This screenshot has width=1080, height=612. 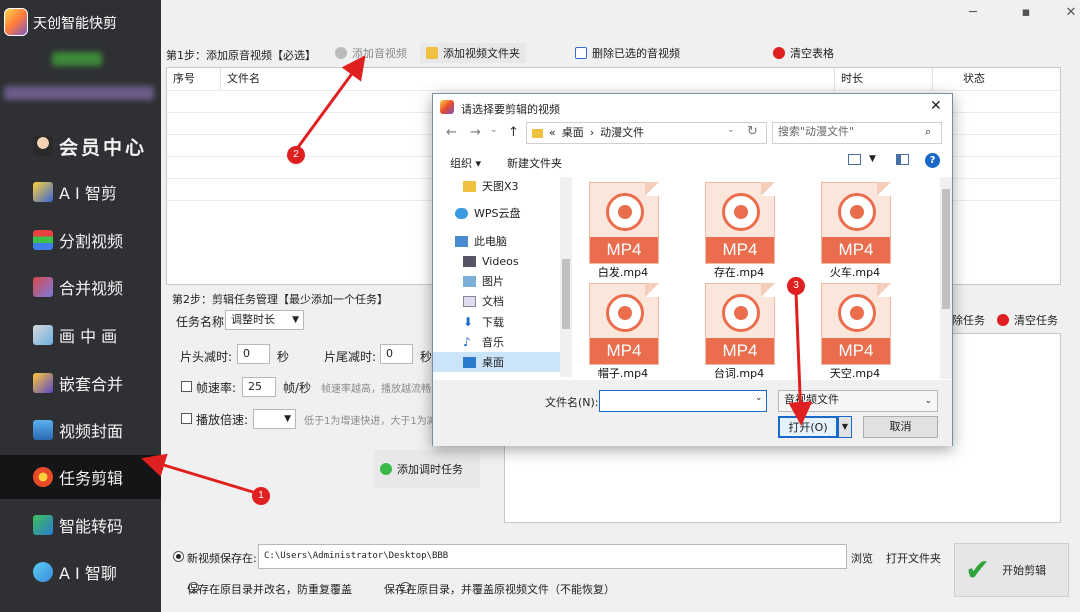 I want to click on breadcrumb-overflow: «, so click(x=552, y=133).